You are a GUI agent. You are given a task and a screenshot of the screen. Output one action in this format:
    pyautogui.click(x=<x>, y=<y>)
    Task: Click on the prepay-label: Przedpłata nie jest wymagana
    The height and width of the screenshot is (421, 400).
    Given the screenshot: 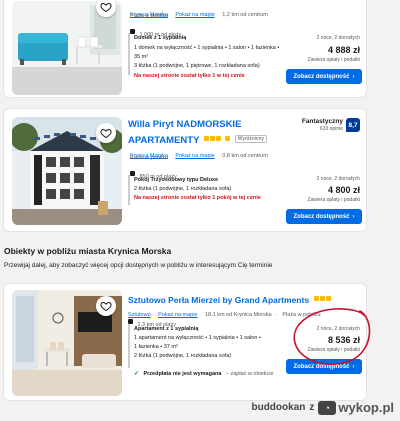 What is the action you would take?
    pyautogui.click(x=182, y=374)
    